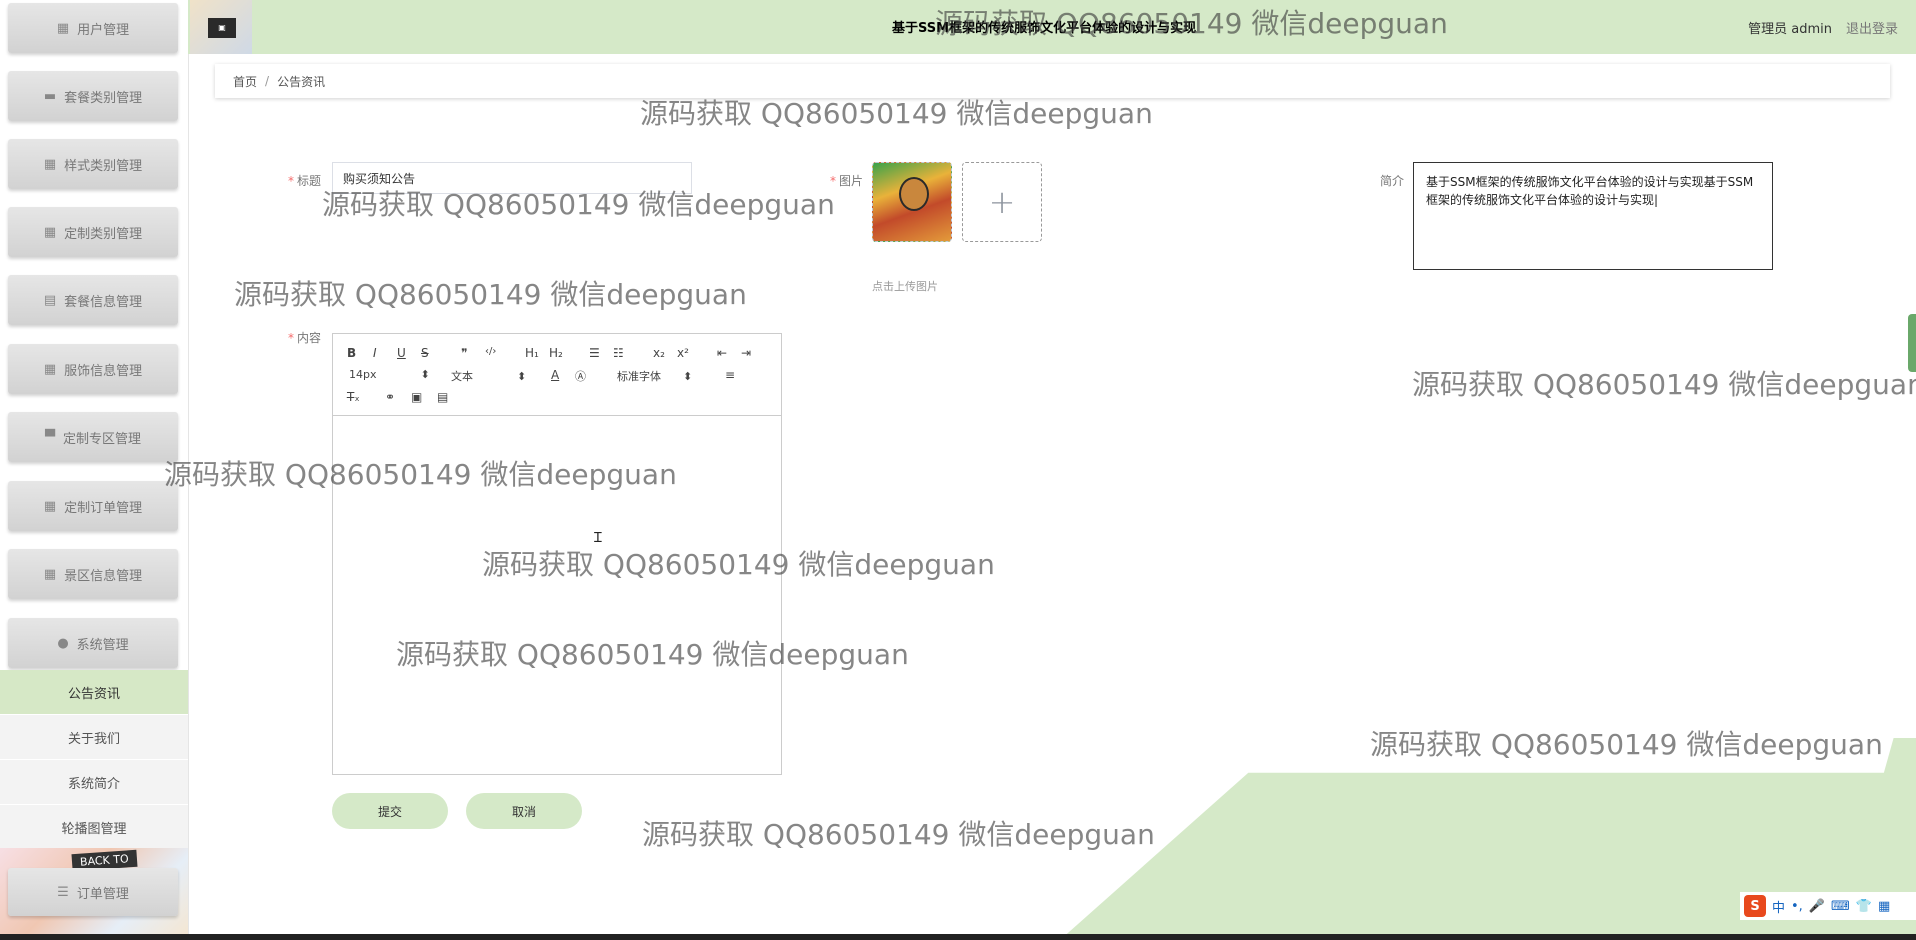  I want to click on font-size-select: 14px ⬍, so click(389, 374).